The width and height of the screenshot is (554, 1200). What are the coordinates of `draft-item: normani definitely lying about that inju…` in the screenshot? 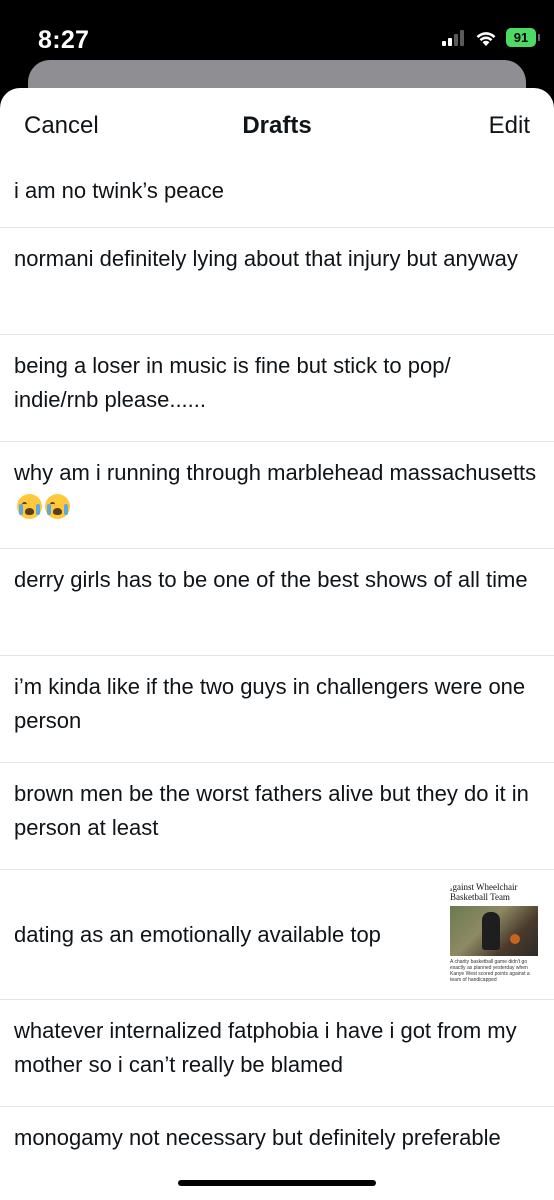 It's located at (277, 281).